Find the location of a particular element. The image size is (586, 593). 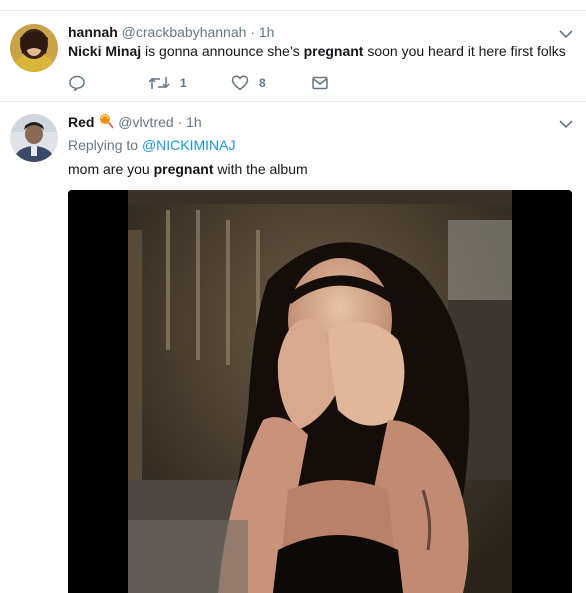

message-action is located at coordinates (320, 83).